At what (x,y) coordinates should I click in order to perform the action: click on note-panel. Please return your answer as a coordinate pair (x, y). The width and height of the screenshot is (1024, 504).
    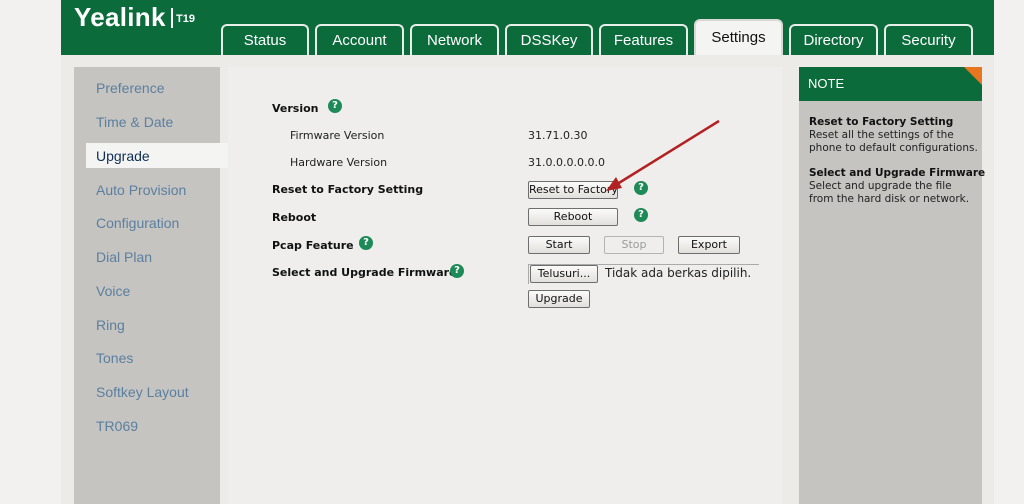
    Looking at the image, I should click on (890, 302).